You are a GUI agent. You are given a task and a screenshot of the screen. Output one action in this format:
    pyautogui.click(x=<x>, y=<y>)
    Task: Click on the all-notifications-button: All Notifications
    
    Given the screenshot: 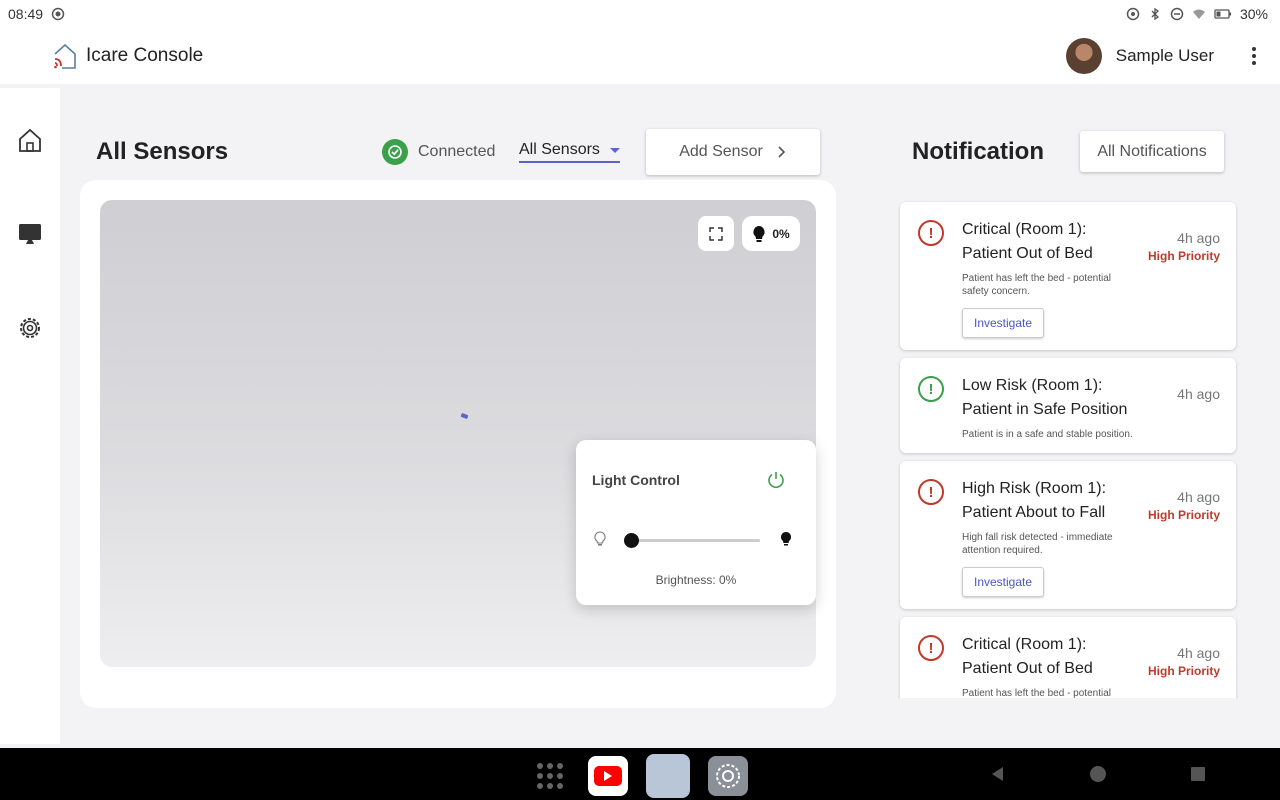 What is the action you would take?
    pyautogui.click(x=1152, y=151)
    